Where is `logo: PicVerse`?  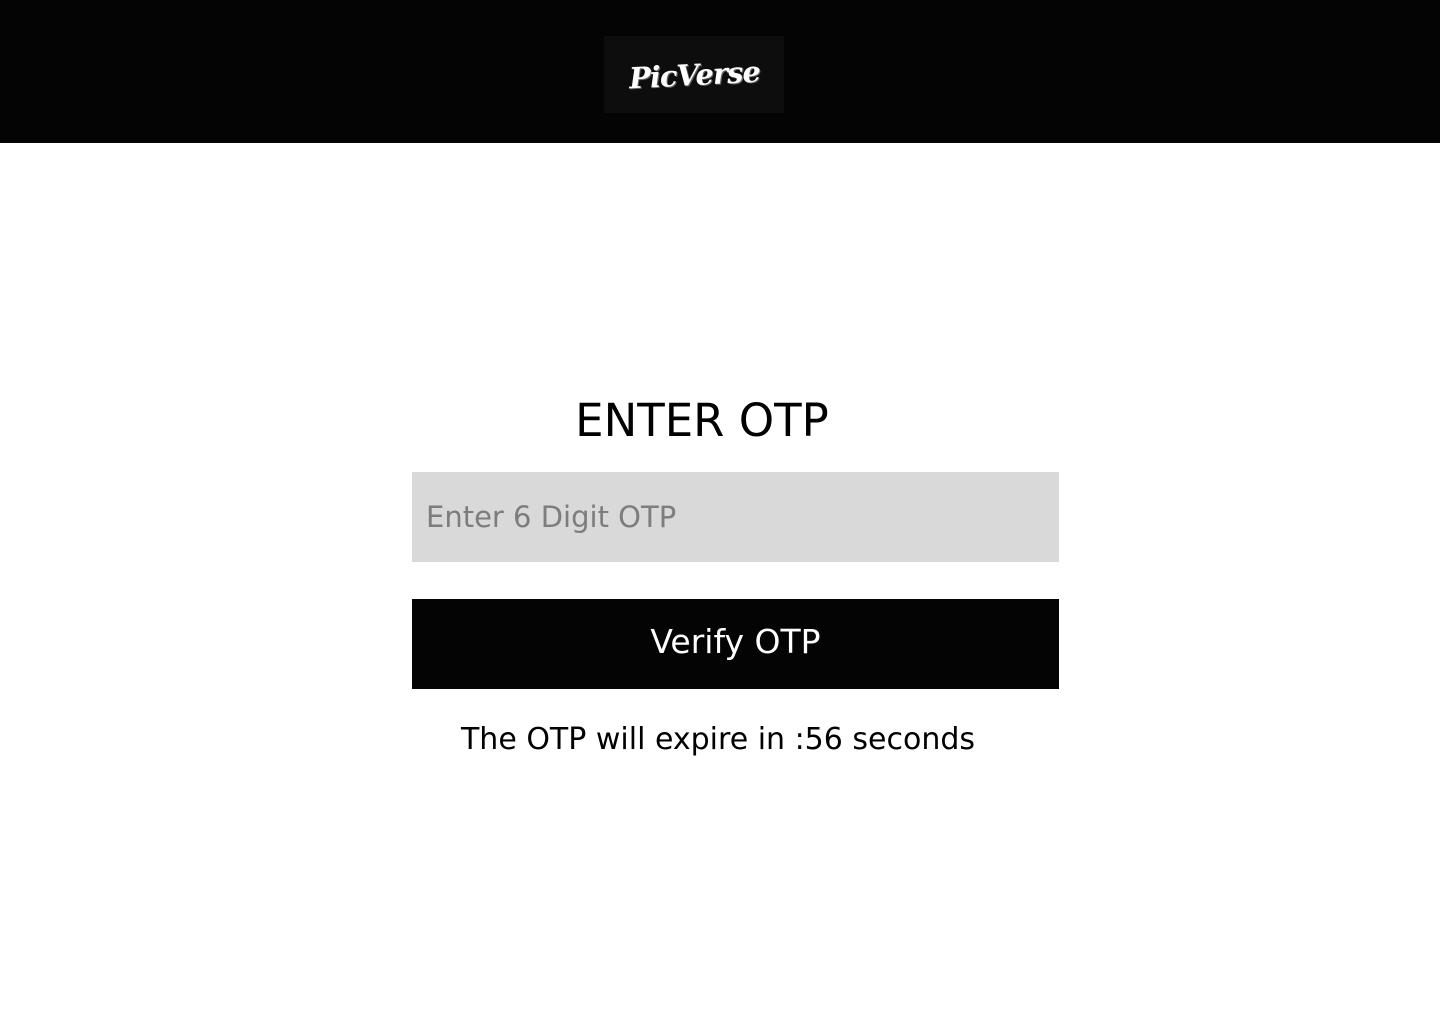
logo: PicVerse is located at coordinates (694, 74).